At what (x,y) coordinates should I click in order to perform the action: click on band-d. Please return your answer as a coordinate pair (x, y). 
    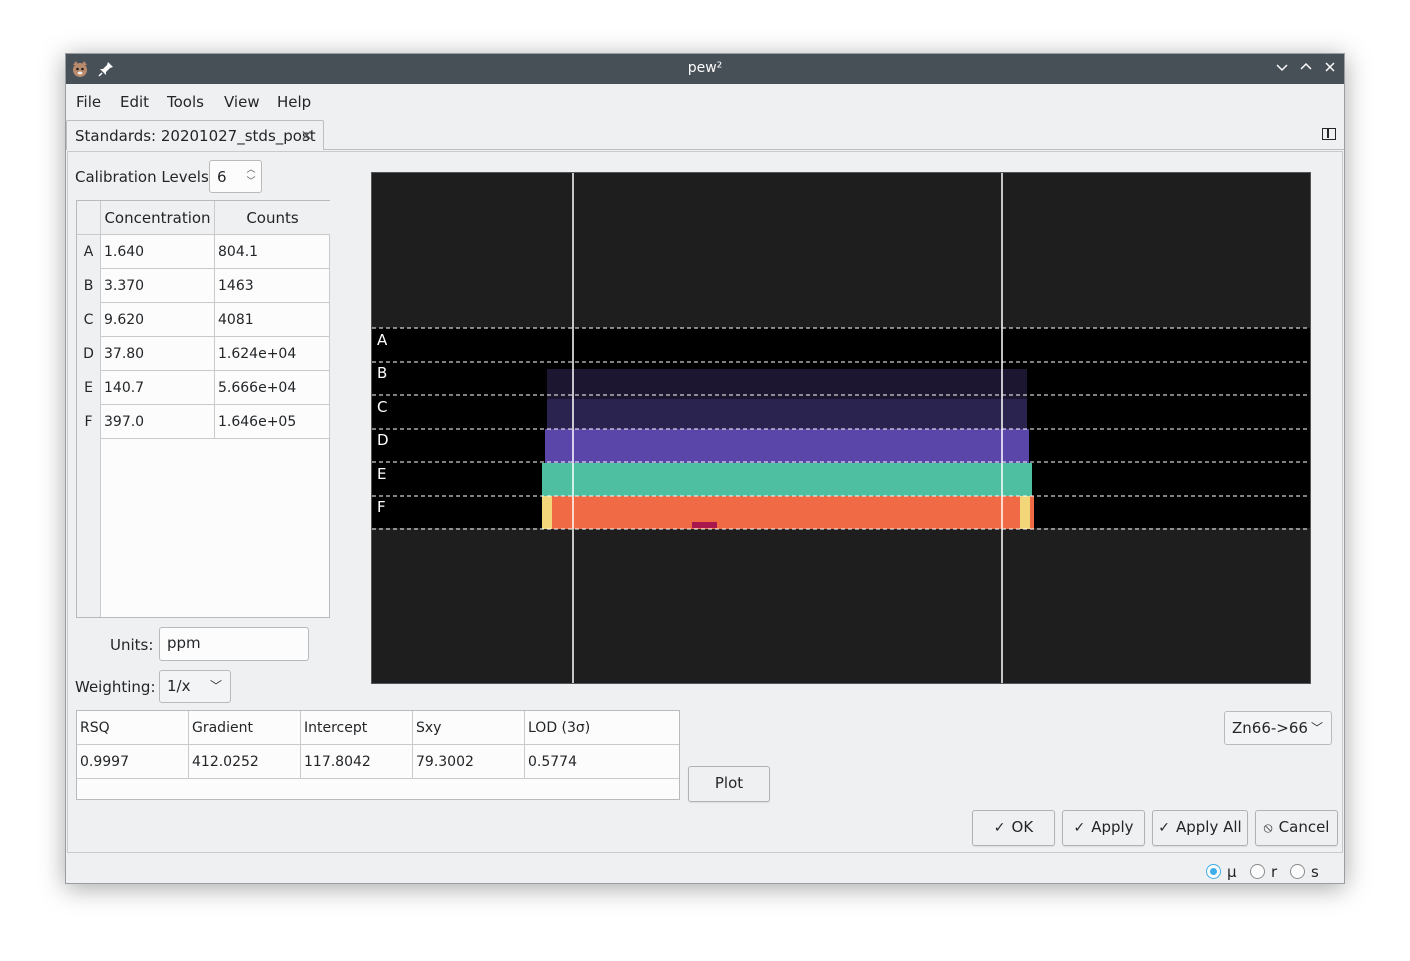
    Looking at the image, I should click on (787, 446).